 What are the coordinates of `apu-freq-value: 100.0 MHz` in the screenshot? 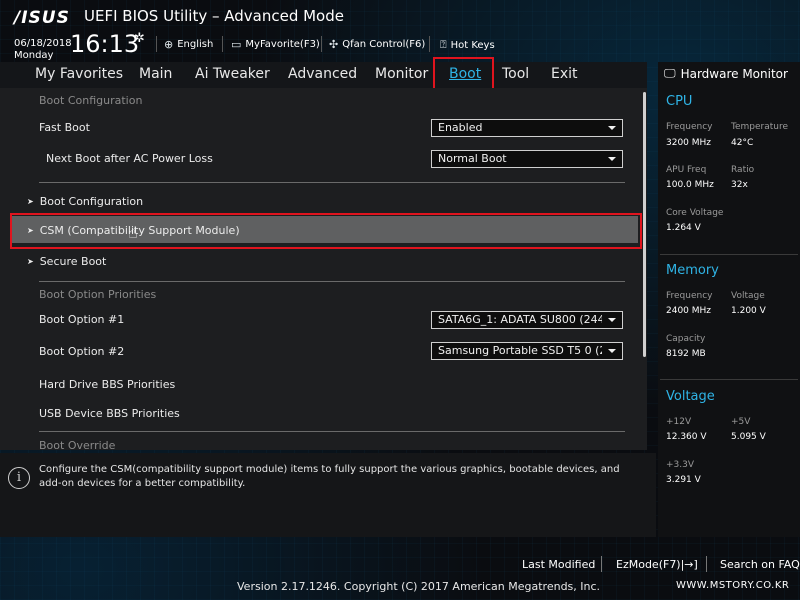 It's located at (690, 185).